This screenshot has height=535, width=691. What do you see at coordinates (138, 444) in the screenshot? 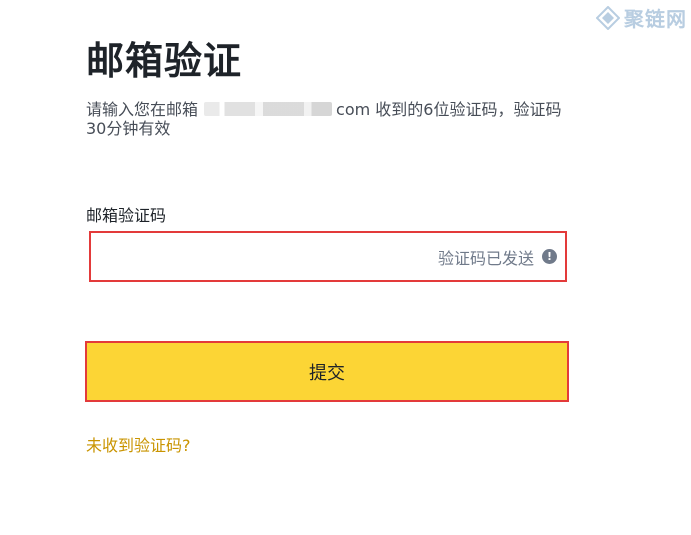
I see `resend-code-link: 未收到验证码?` at bounding box center [138, 444].